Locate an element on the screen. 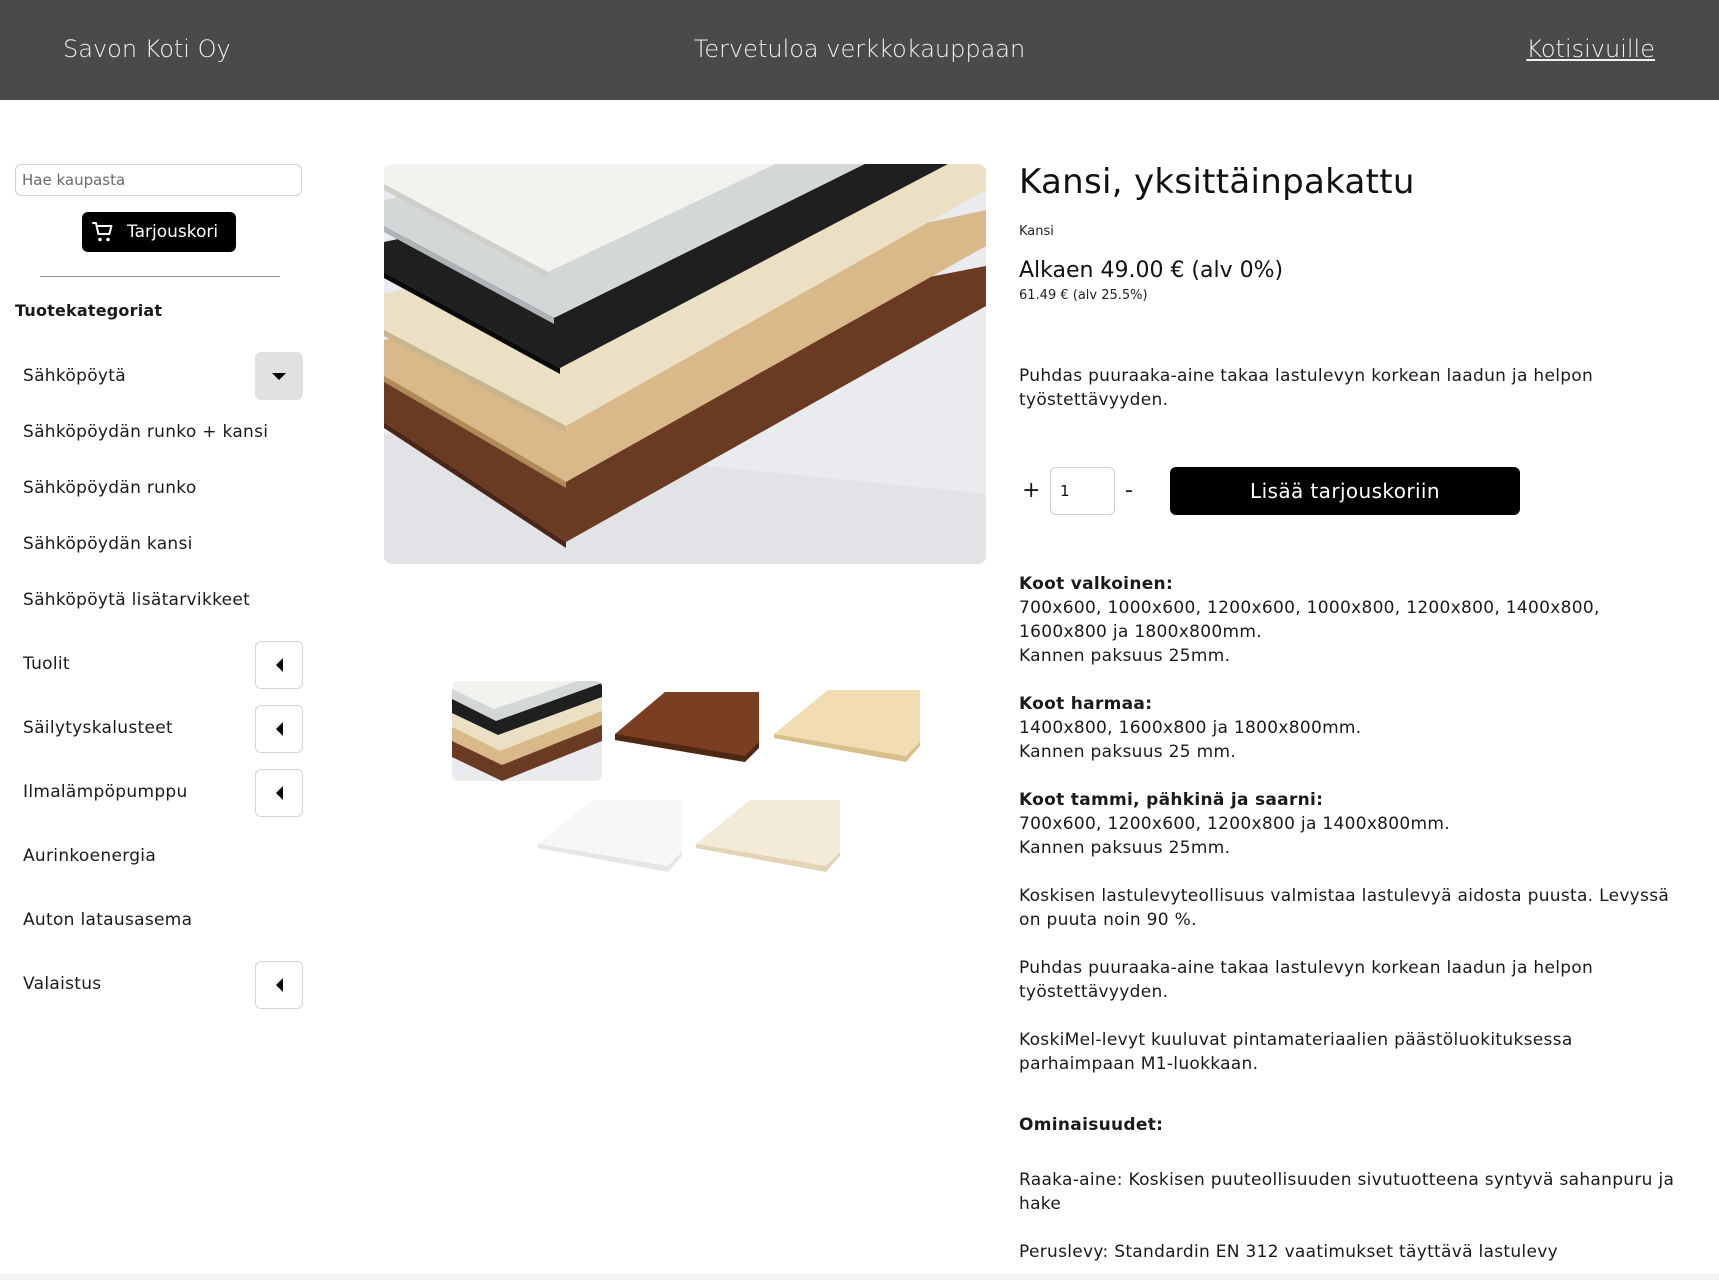  category-latausasema: Auton latausasema is located at coordinates (107, 920).